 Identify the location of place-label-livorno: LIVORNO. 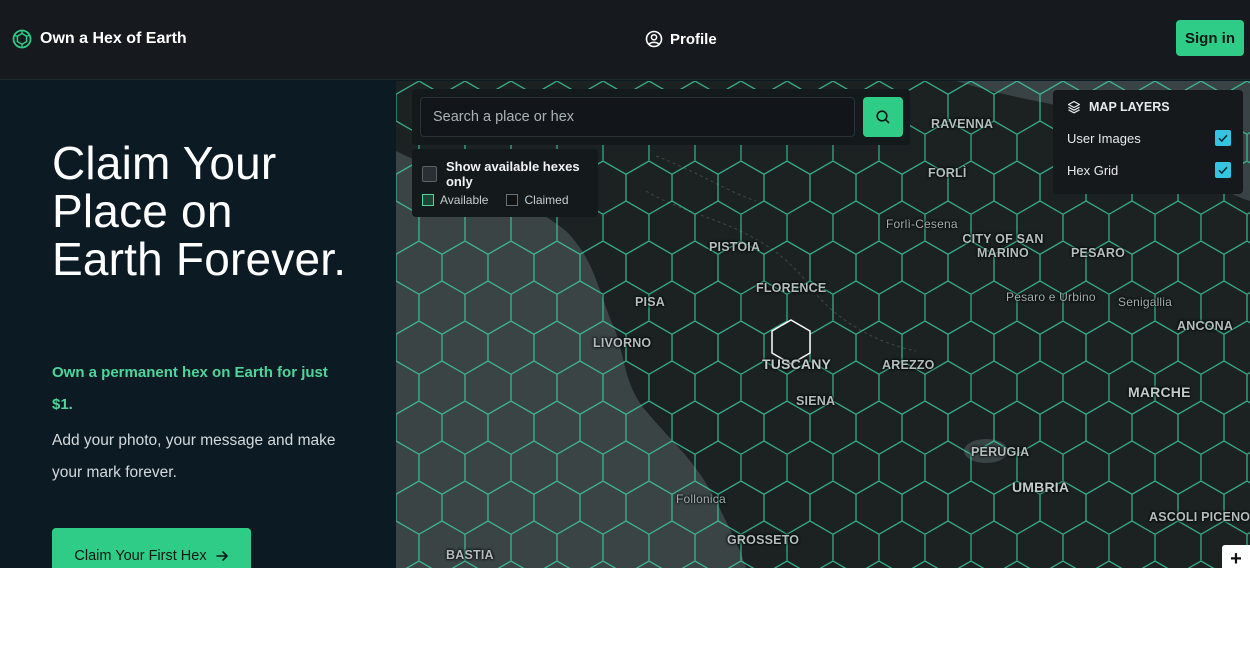
(622, 343).